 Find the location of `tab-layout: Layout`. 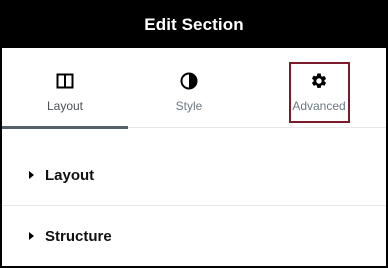

tab-layout: Layout is located at coordinates (65, 88).